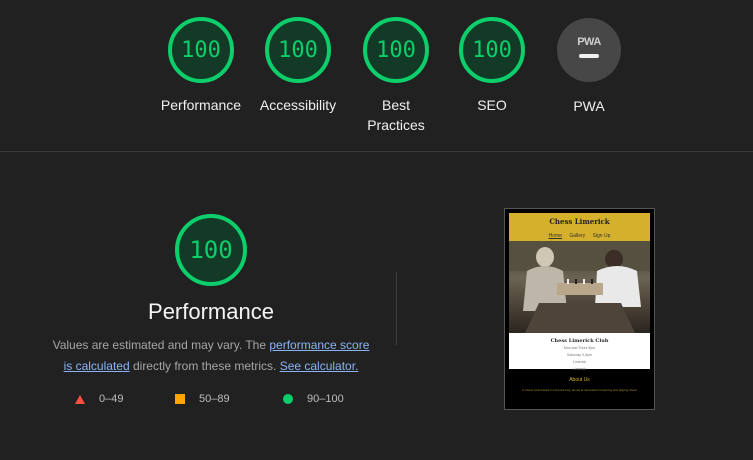 The width and height of the screenshot is (753, 460). Describe the element at coordinates (492, 105) in the screenshot. I see `gauge-label: SEO` at that location.